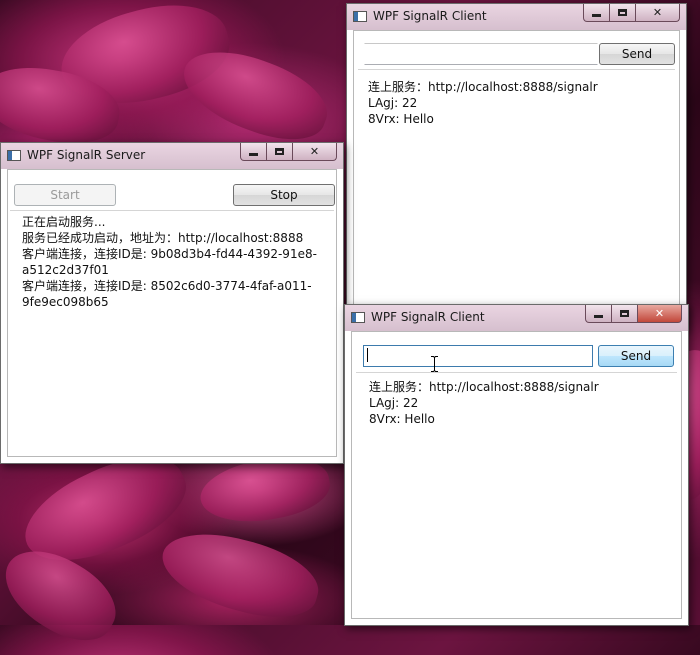 This screenshot has height=655, width=700. I want to click on ibeam-cursor-icon, so click(434, 364).